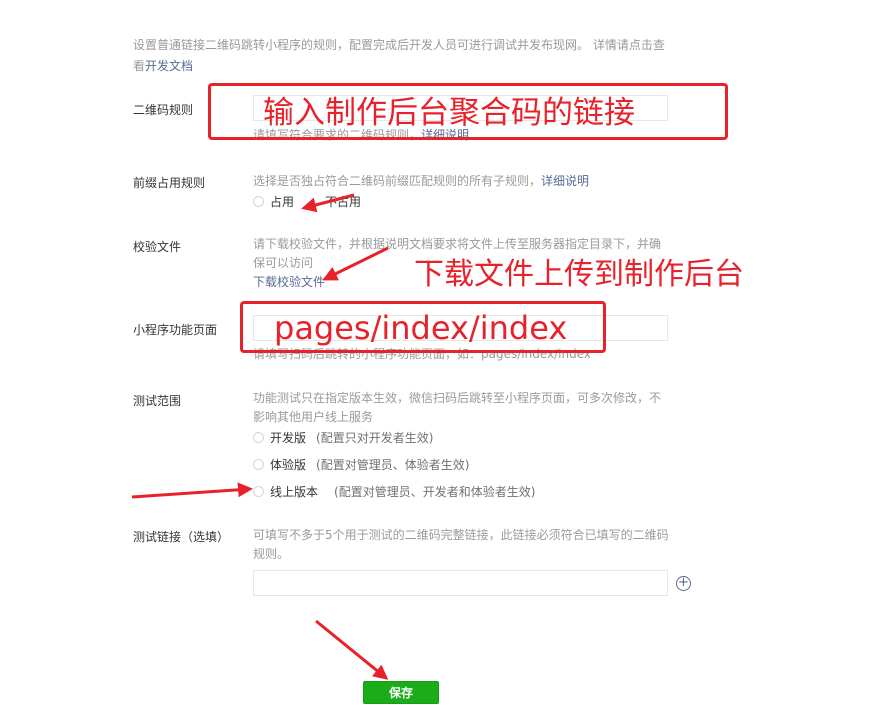 This screenshot has height=705, width=892. What do you see at coordinates (192, 490) in the screenshot?
I see `arrow-to-release` at bounding box center [192, 490].